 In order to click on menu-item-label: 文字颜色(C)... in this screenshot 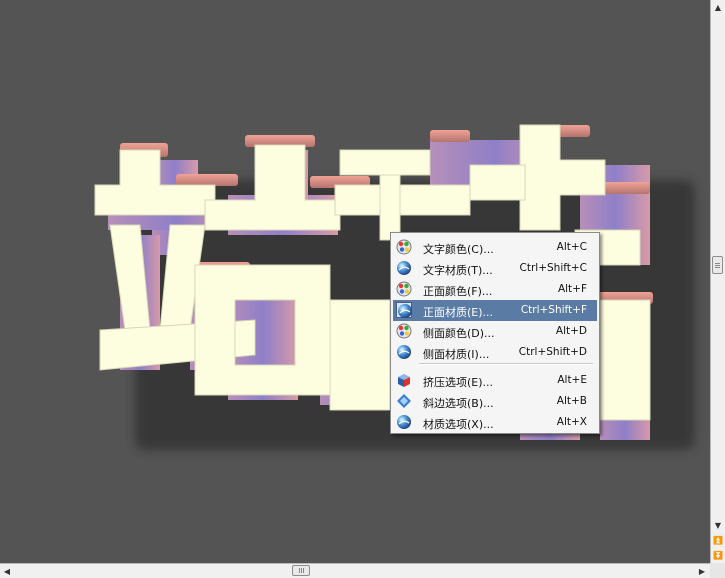, I will do `click(458, 249)`.